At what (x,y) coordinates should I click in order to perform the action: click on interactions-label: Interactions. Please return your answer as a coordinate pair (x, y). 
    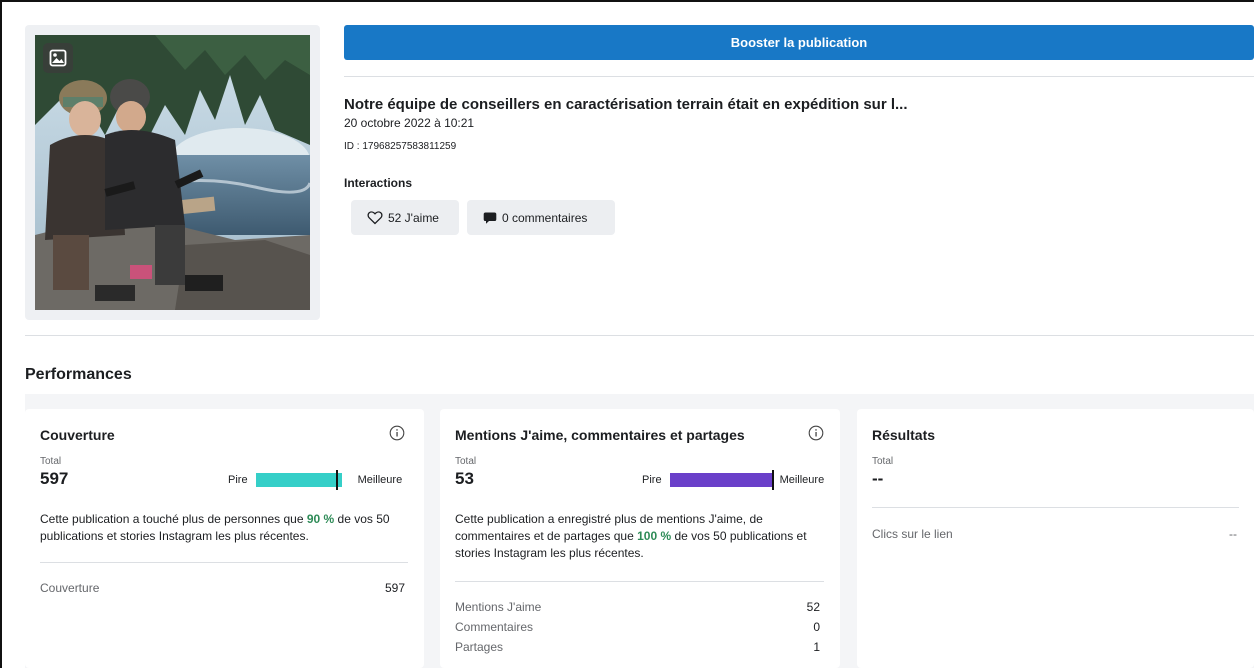
    Looking at the image, I should click on (378, 183).